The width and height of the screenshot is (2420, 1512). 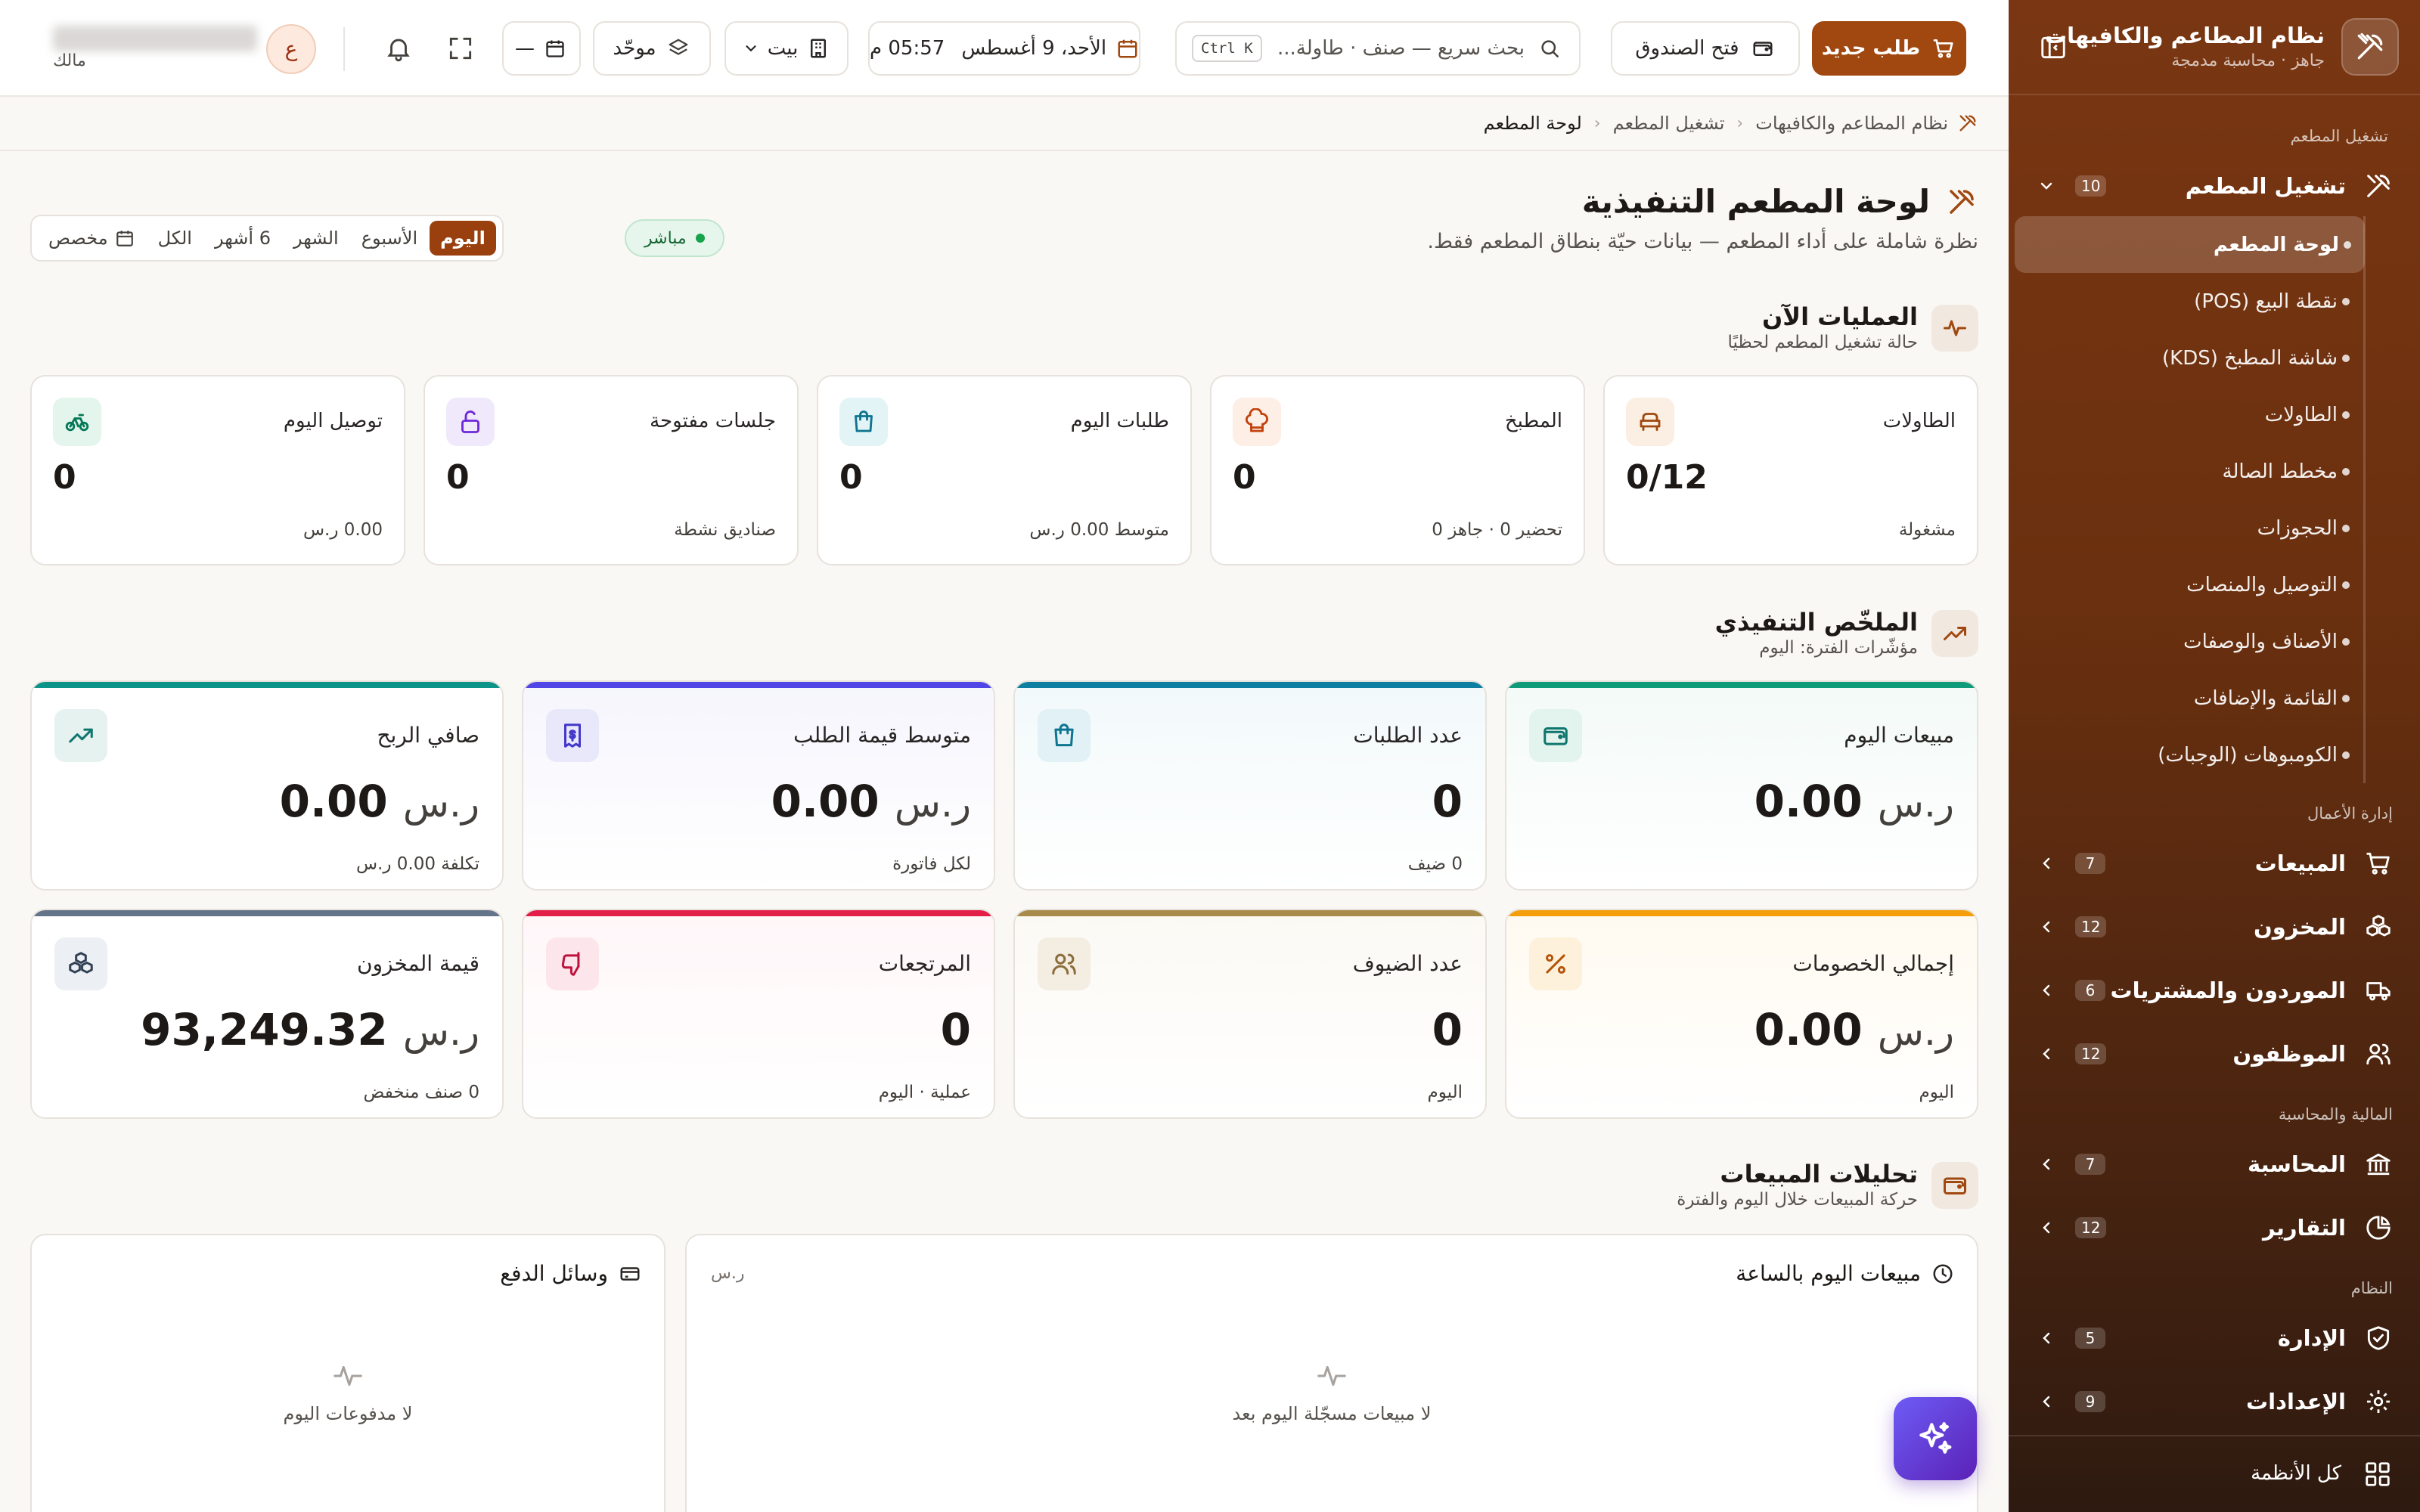 What do you see at coordinates (175, 238) in the screenshot?
I see `period-all: الكل` at bounding box center [175, 238].